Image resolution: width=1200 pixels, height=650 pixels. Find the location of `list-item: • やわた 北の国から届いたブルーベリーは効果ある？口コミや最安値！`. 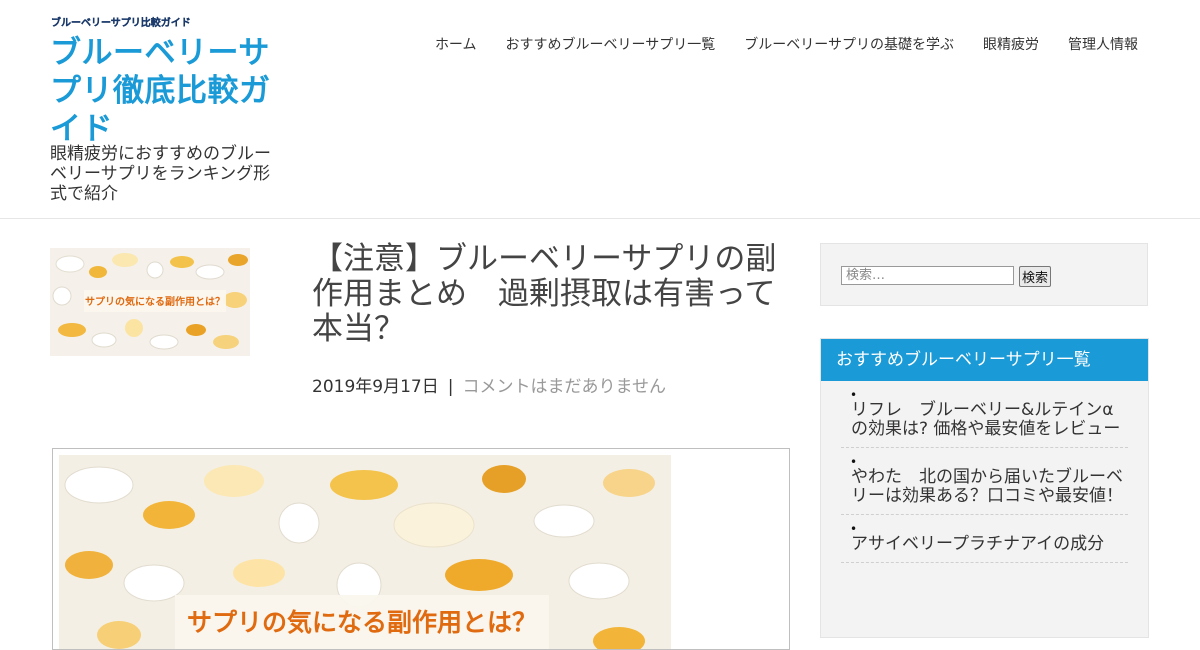

list-item: • やわた 北の国から届いたブルーベリーは効果ある？口コミや最安値！ is located at coordinates (984, 481).